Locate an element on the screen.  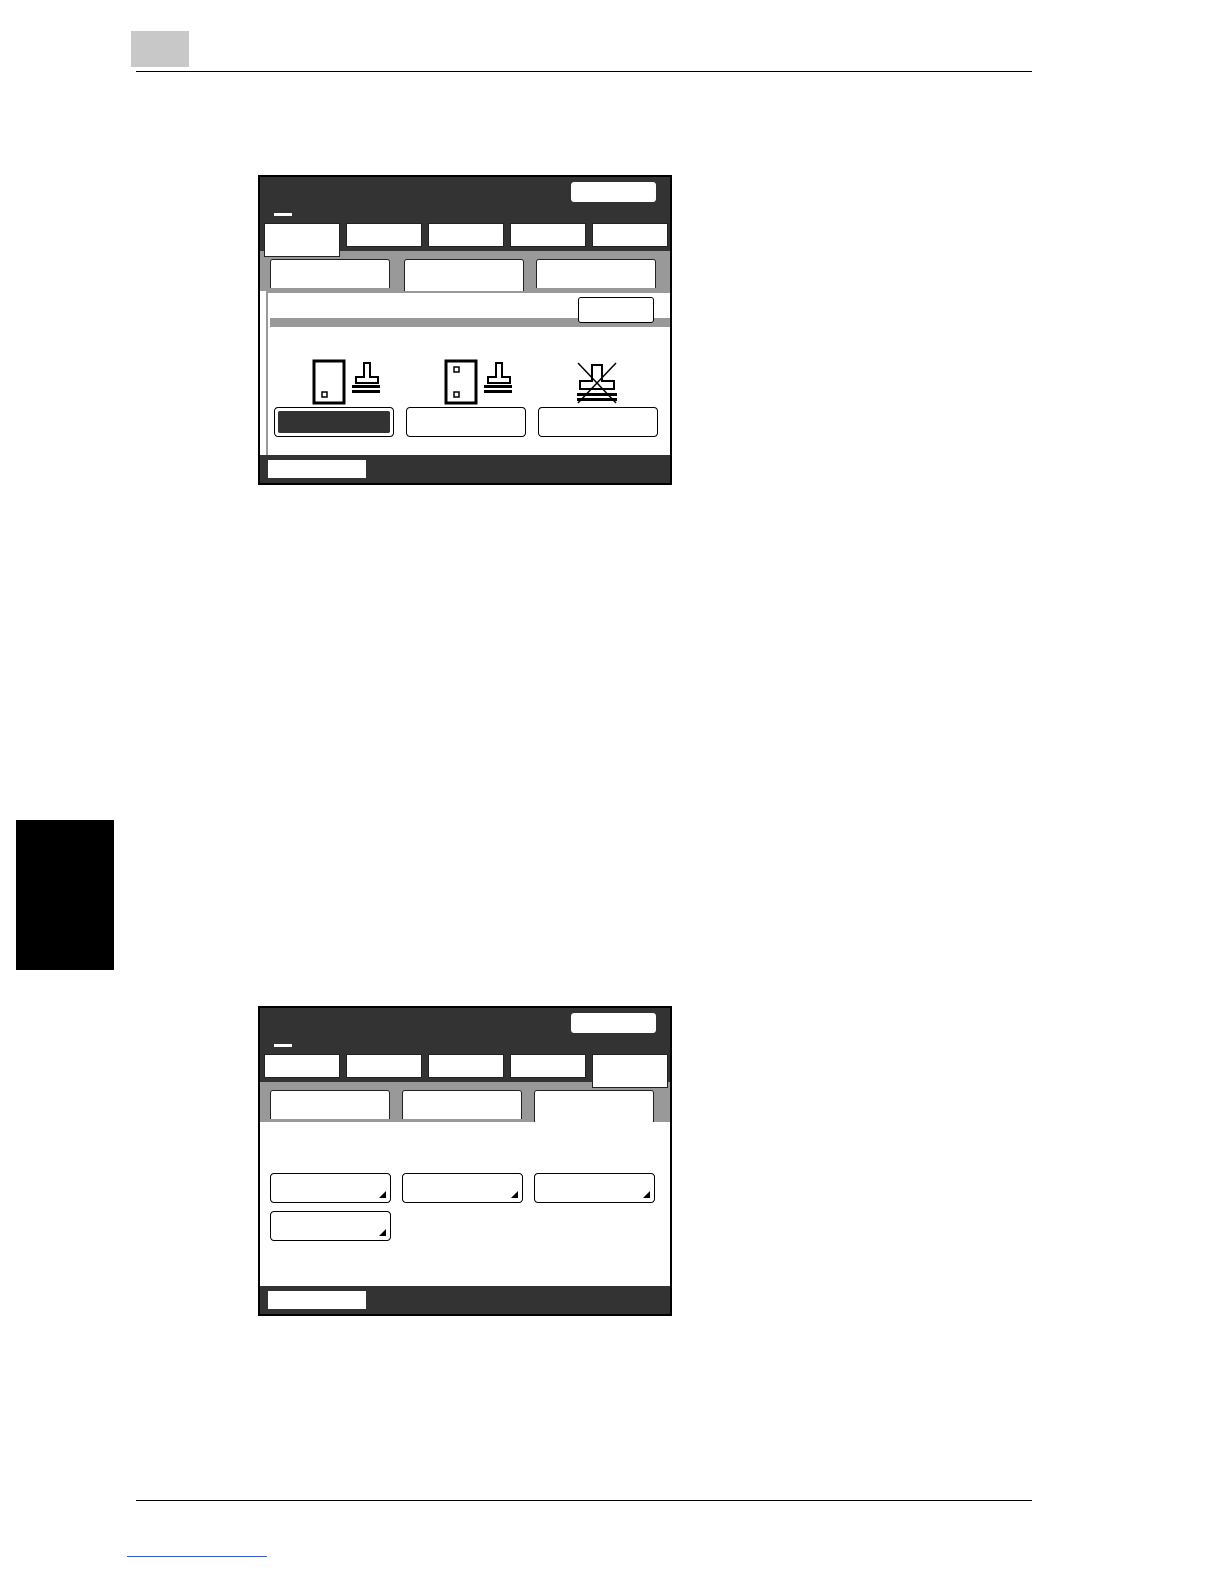
document-staple-two-point-icon is located at coordinates (480, 382).